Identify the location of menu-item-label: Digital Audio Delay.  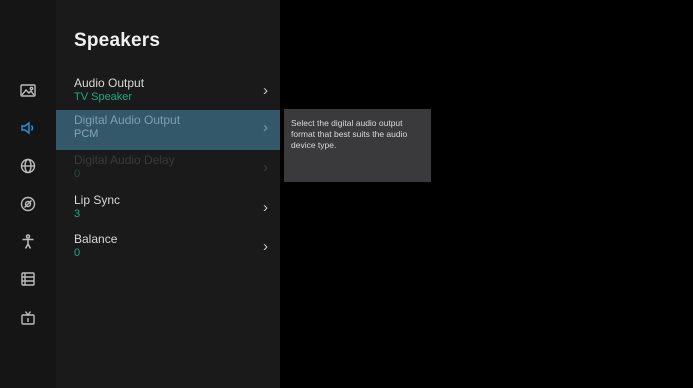
(124, 160).